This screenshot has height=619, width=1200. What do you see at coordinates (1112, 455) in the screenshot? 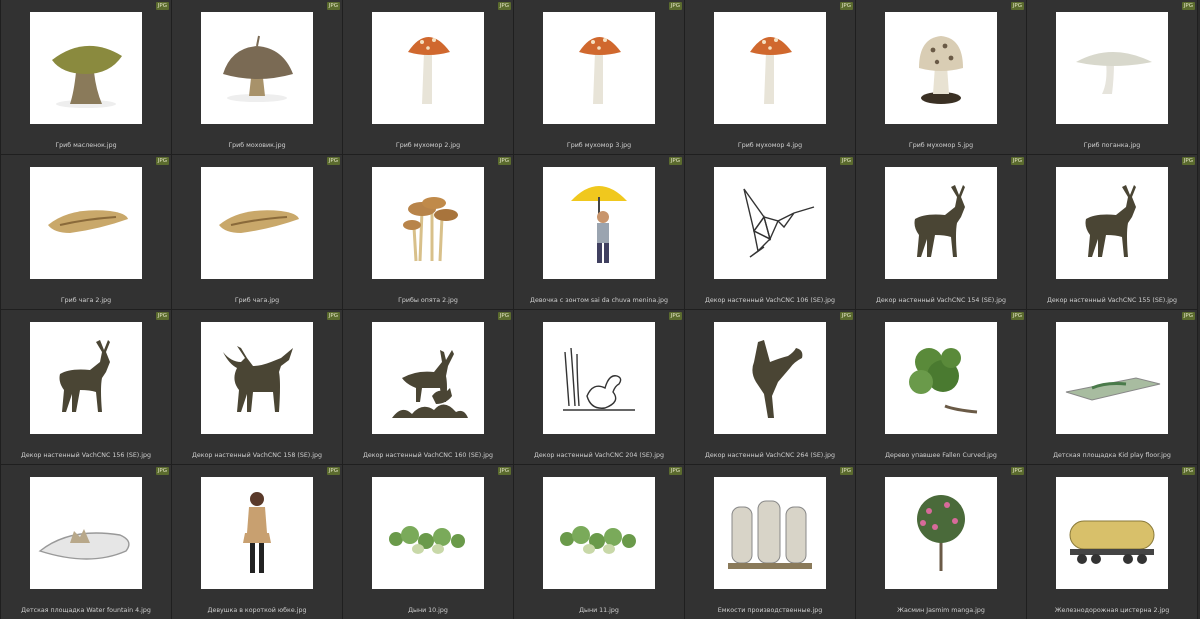
I see `file-name-label: Детская площадка Kid play floor.jpg` at bounding box center [1112, 455].